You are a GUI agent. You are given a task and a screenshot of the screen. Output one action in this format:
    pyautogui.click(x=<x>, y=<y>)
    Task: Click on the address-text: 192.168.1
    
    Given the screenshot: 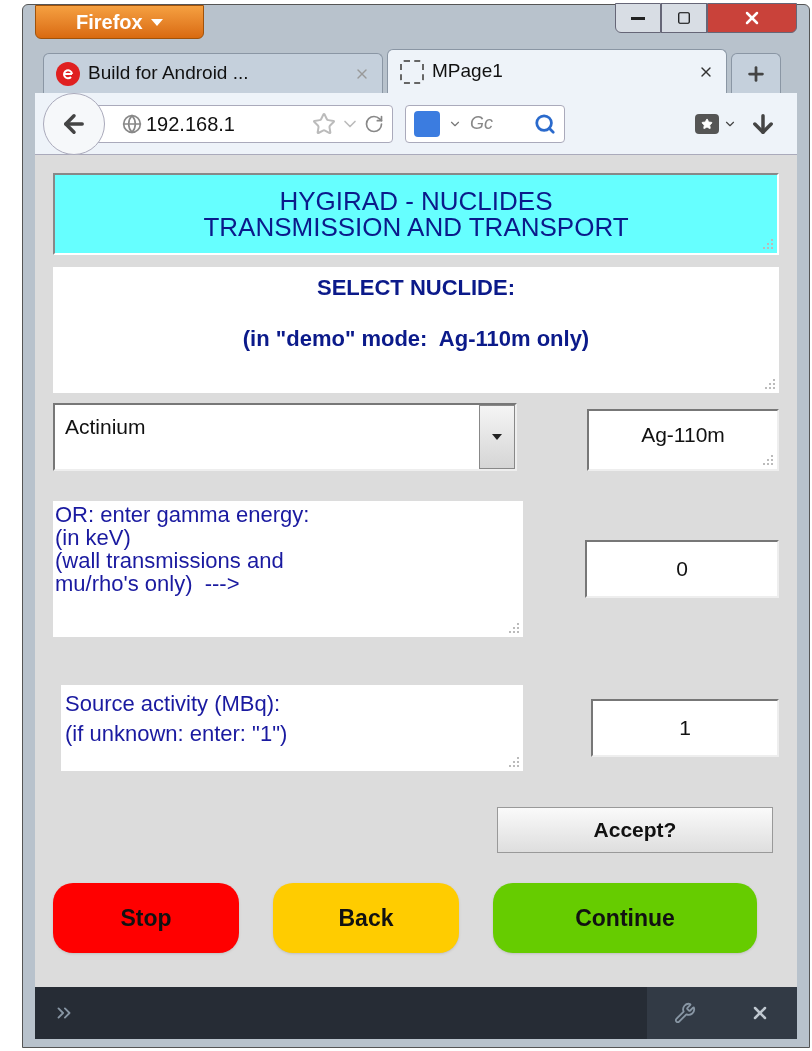 What is the action you would take?
    pyautogui.click(x=191, y=124)
    